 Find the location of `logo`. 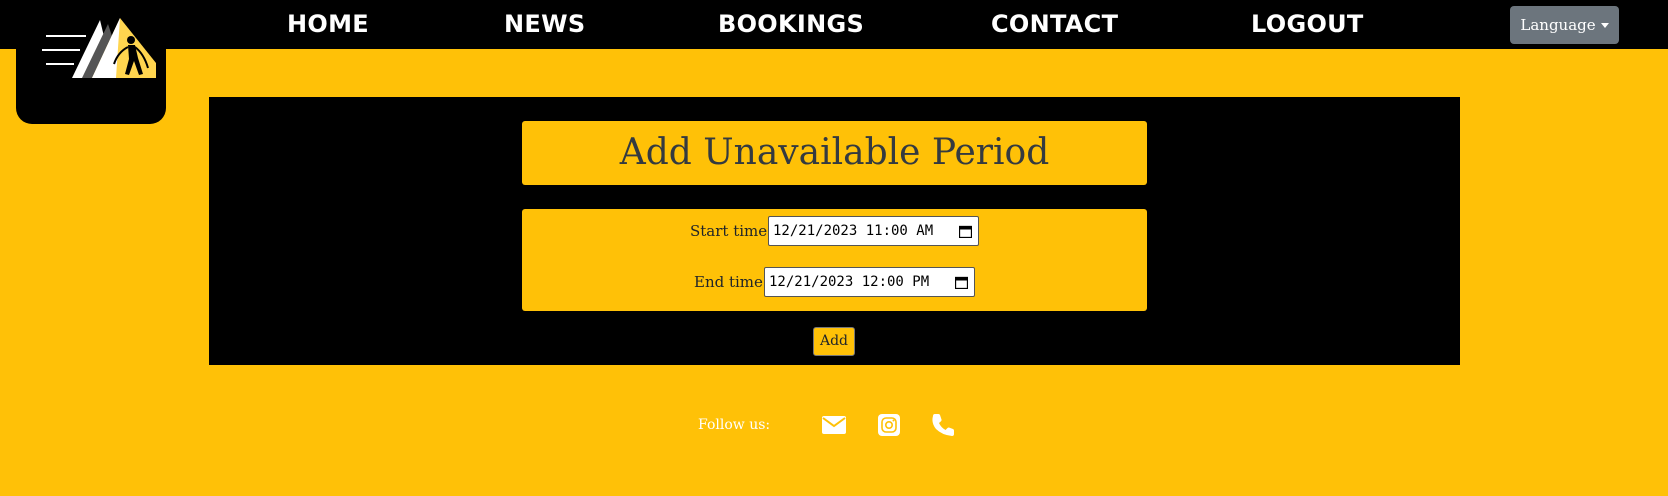

logo is located at coordinates (91, 62).